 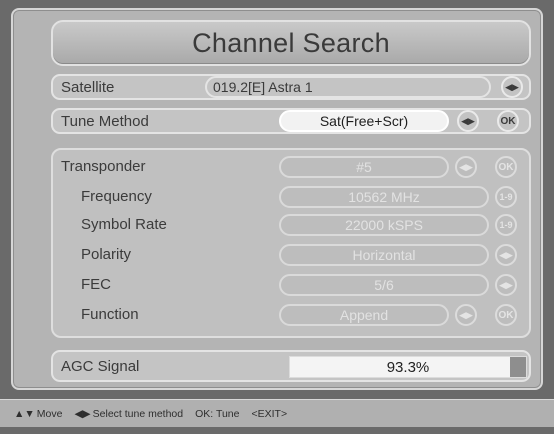 I want to click on tune-method-ok-button: OK, so click(x=508, y=121).